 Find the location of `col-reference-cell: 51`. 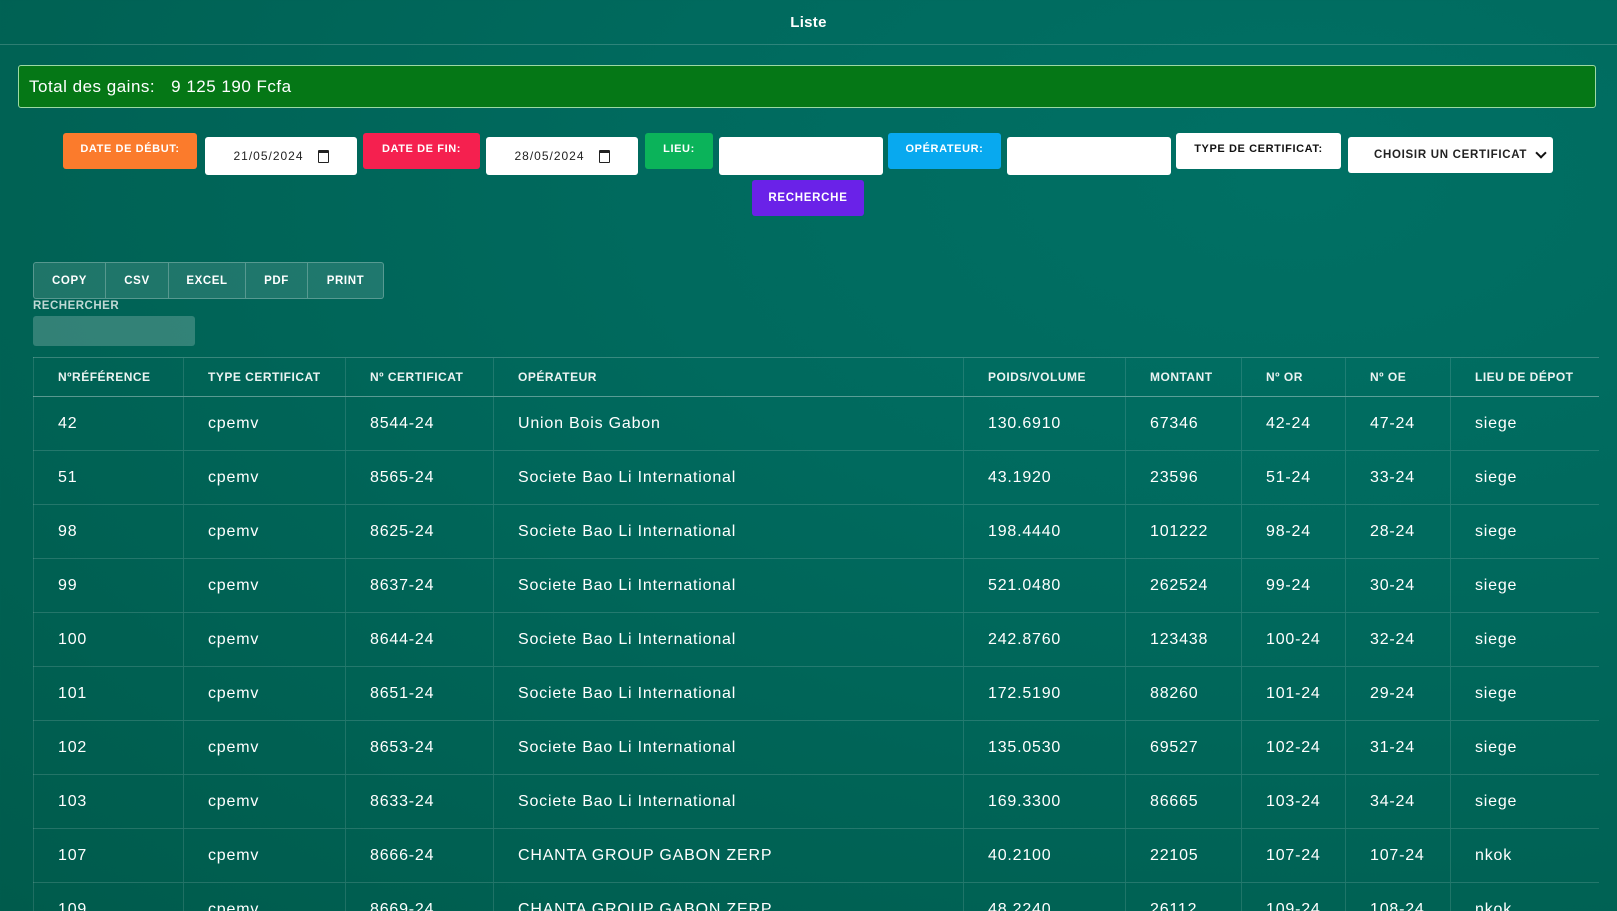

col-reference-cell: 51 is located at coordinates (108, 477).